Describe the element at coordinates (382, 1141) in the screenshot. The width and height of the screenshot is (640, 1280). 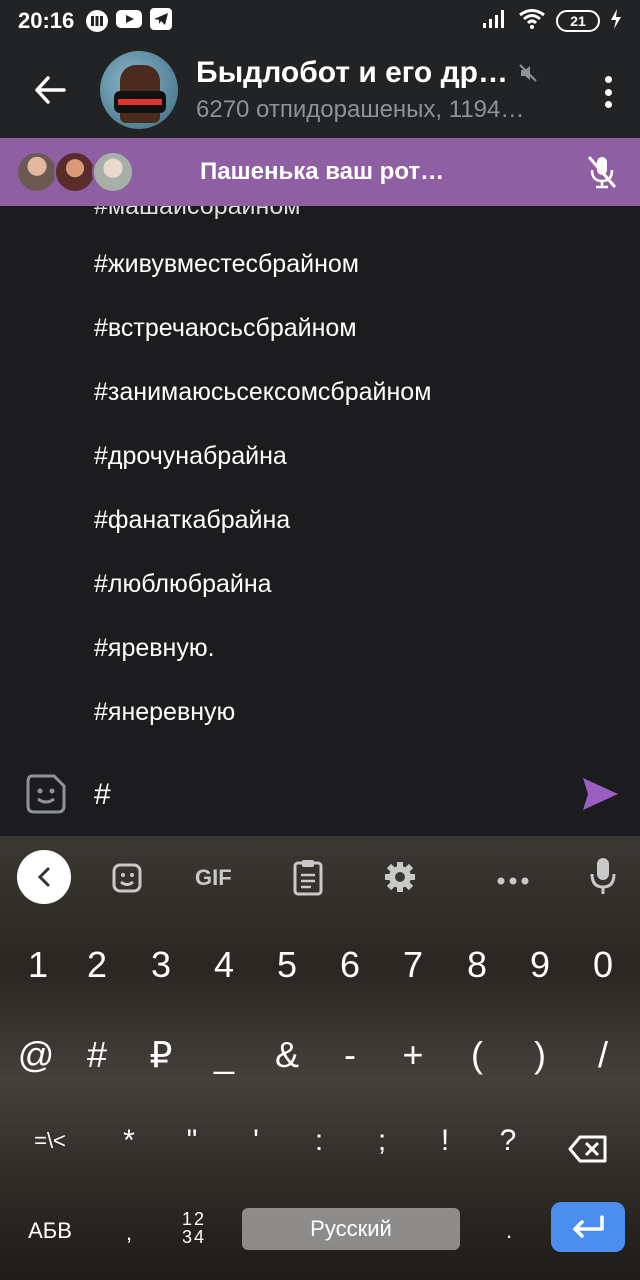
I see `key-semicolon: ;` at that location.